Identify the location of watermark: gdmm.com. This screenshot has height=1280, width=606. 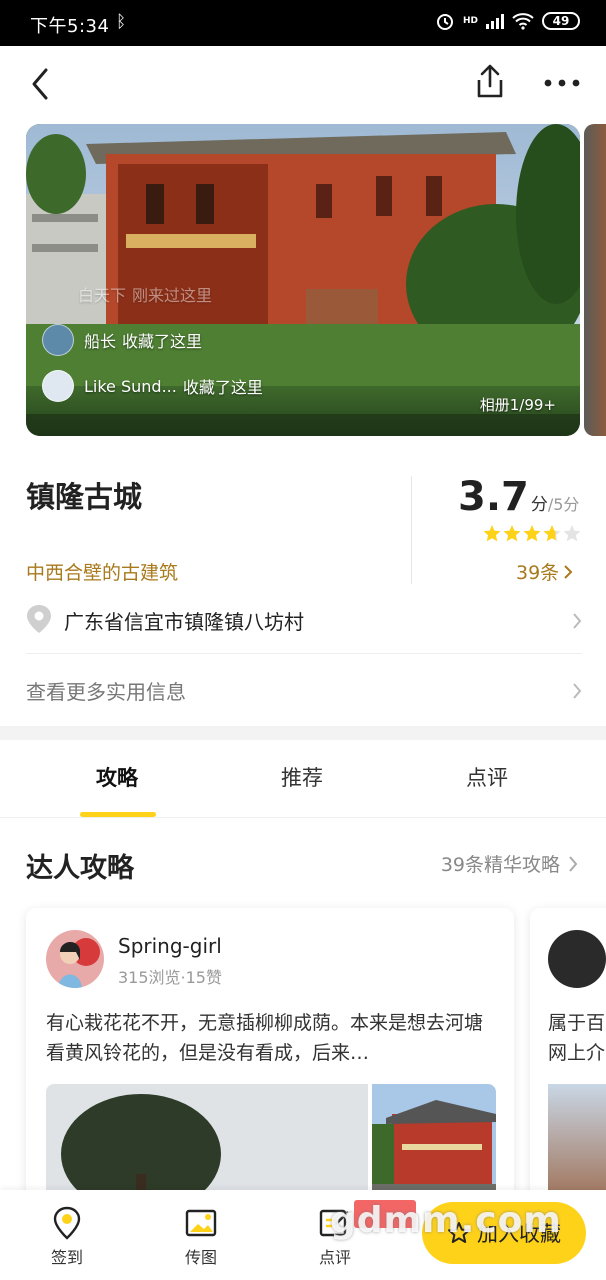
(446, 1220).